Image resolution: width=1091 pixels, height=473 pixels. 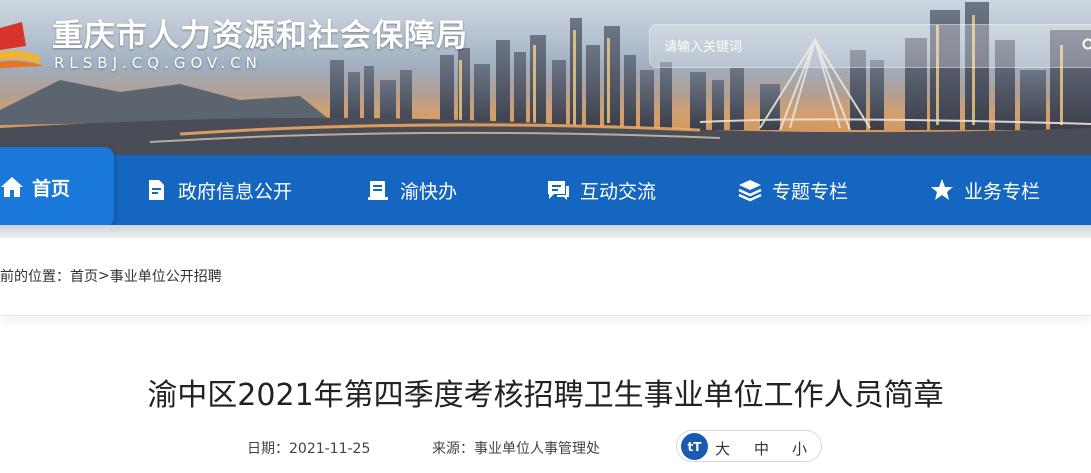 I want to click on nav-item-business: 业务专栏, so click(x=985, y=190).